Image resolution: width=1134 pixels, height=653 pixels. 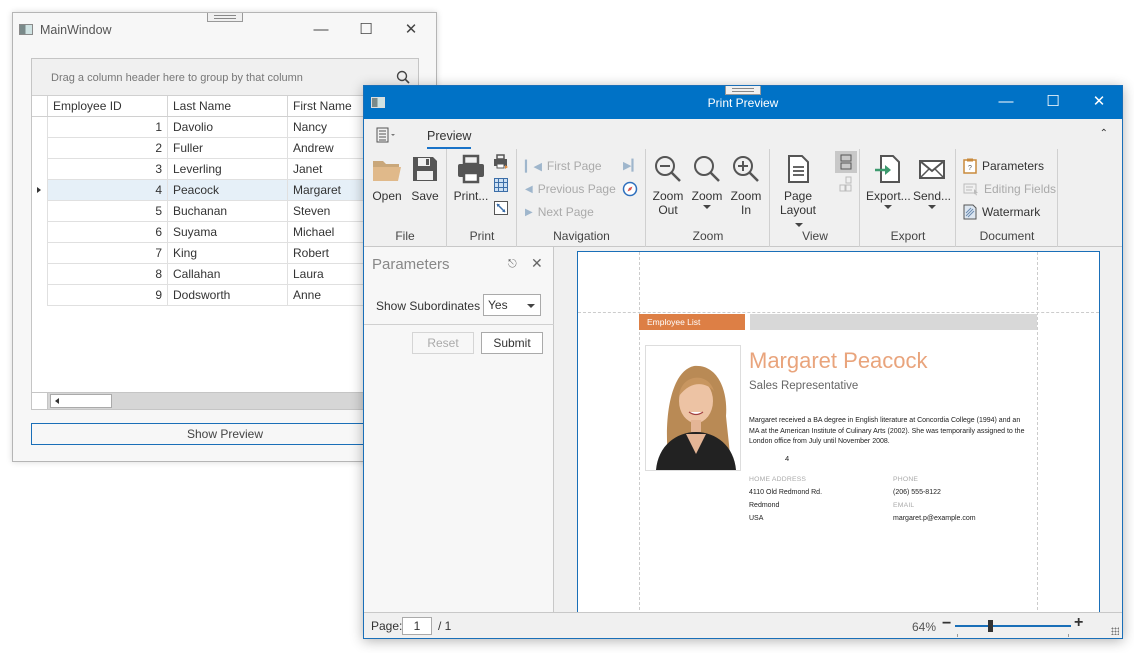 What do you see at coordinates (387, 135) in the screenshot?
I see `application-menu-icon` at bounding box center [387, 135].